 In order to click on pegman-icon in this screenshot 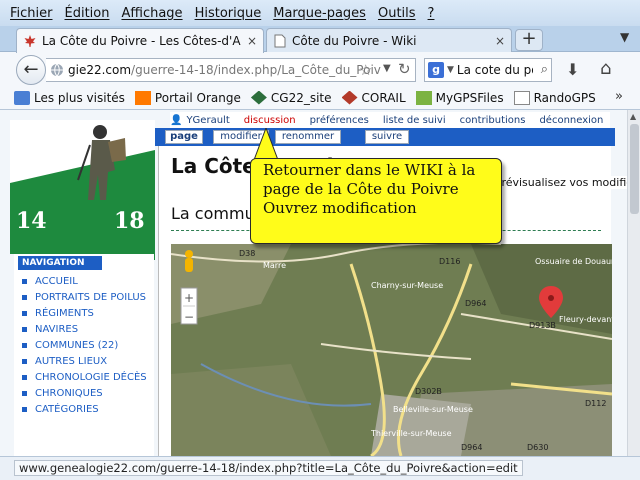, I will do `click(189, 261)`.